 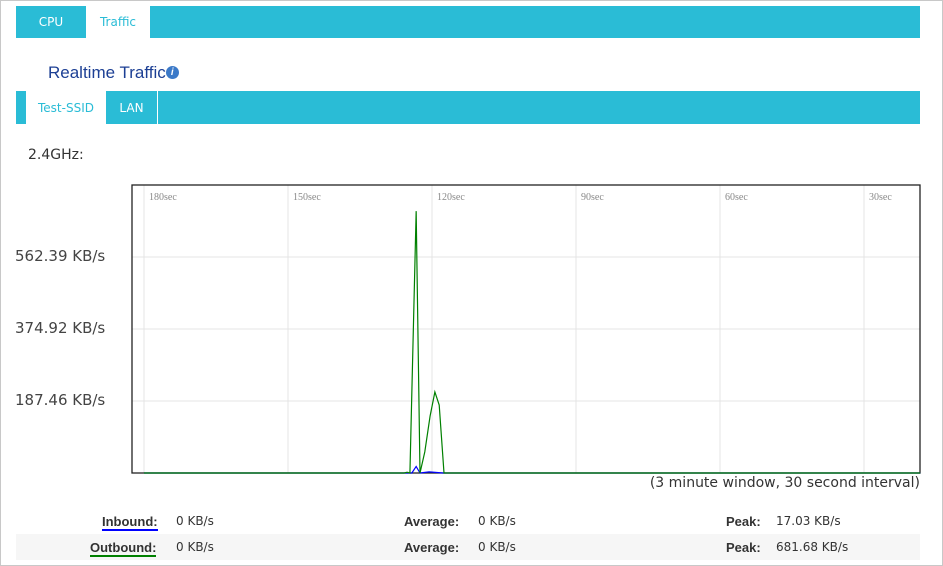 I want to click on outbound-average: 0 KB/s, so click(x=497, y=547).